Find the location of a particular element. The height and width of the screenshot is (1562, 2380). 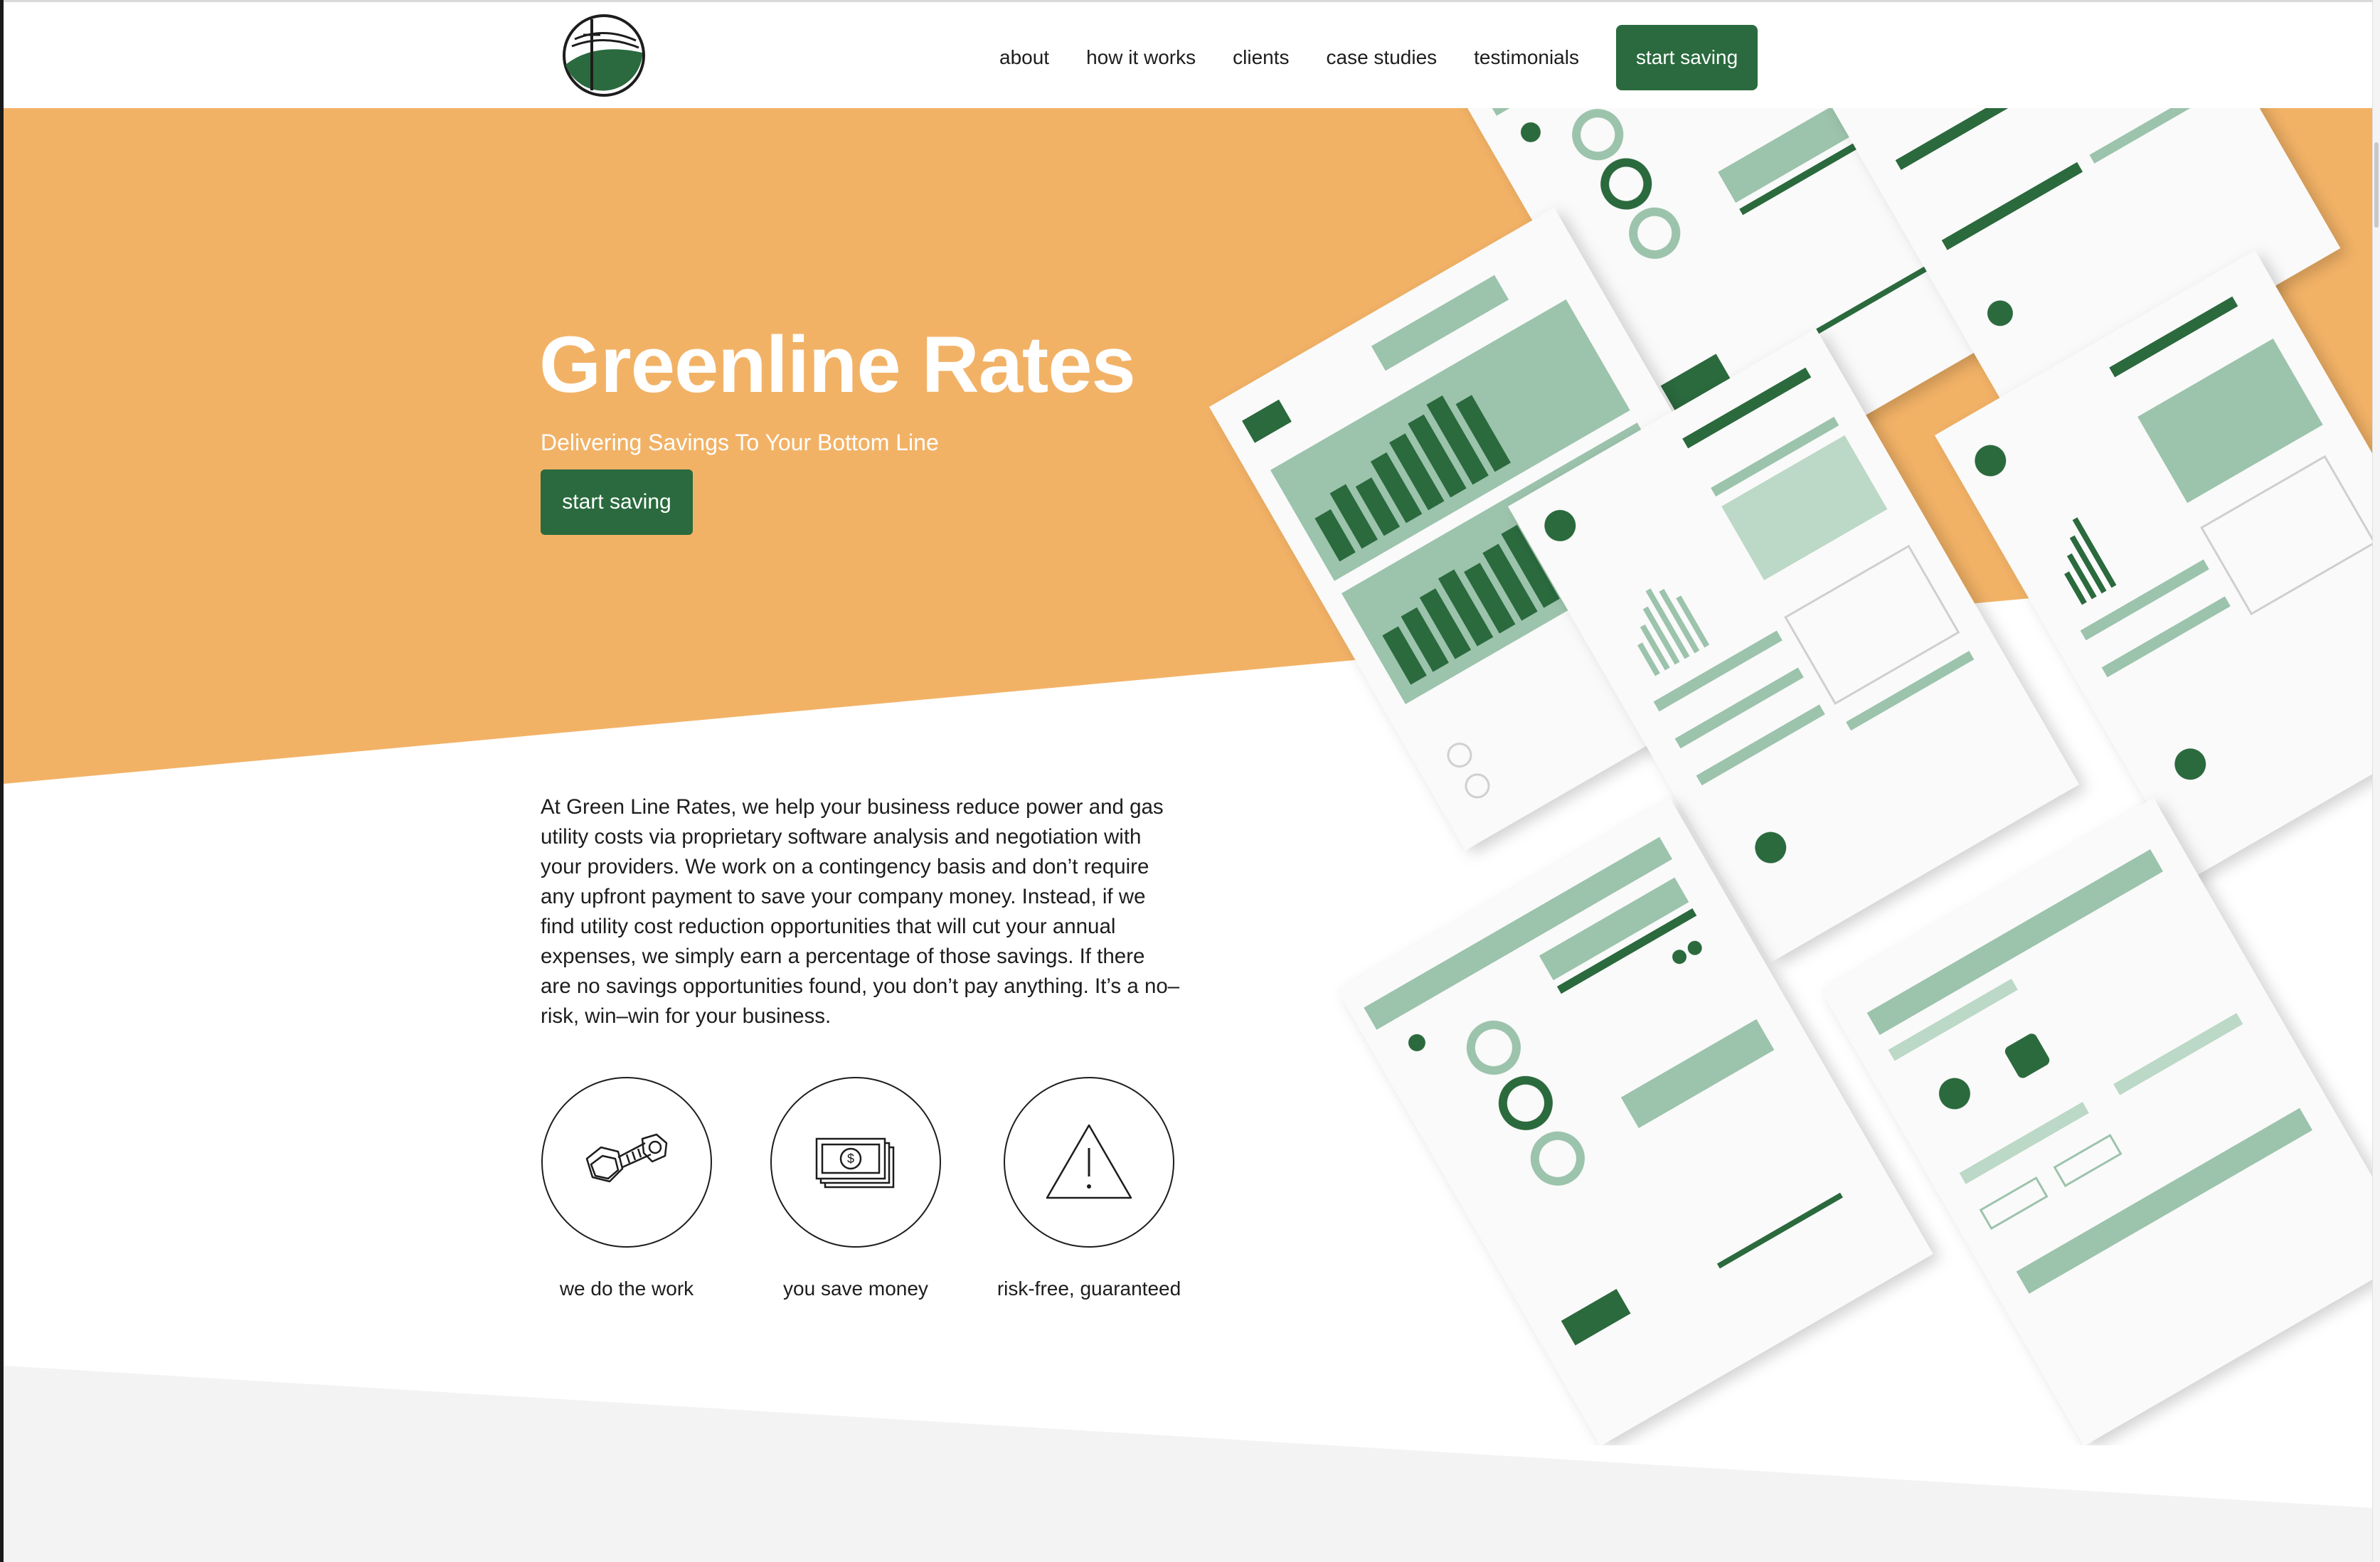

nav-start-saving-button: start saving is located at coordinates (1686, 57).